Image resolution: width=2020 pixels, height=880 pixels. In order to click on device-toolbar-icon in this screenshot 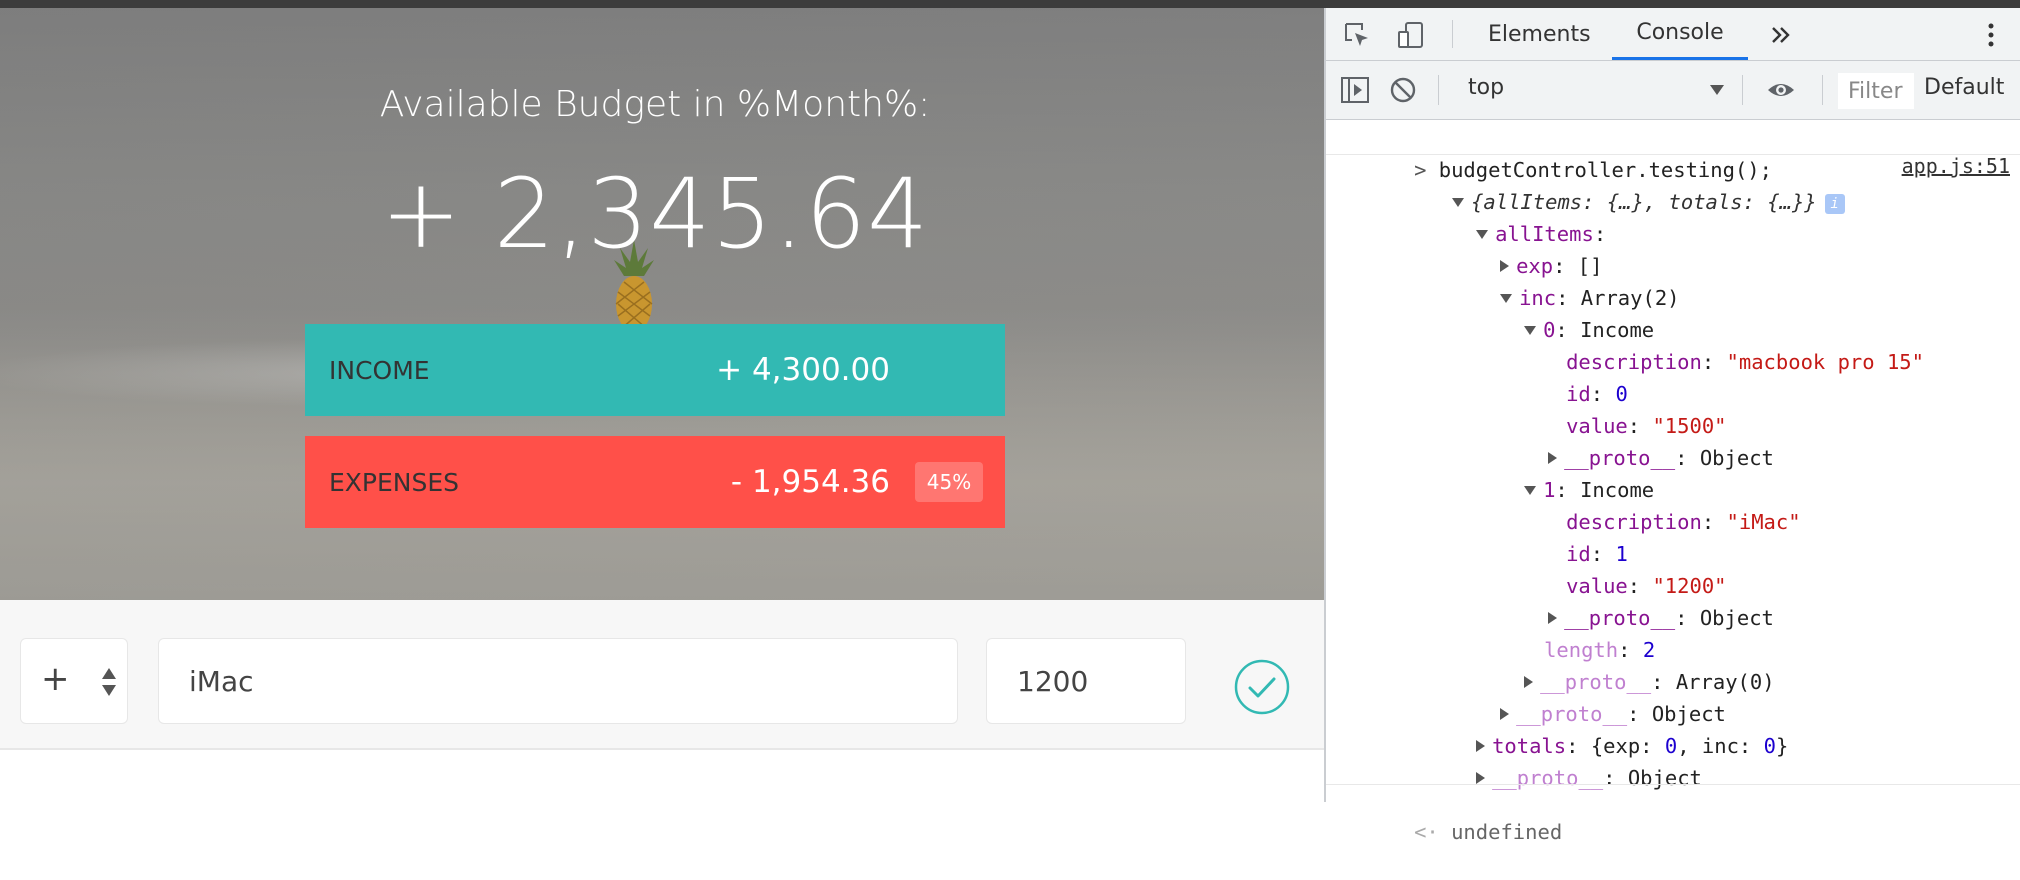, I will do `click(1411, 35)`.